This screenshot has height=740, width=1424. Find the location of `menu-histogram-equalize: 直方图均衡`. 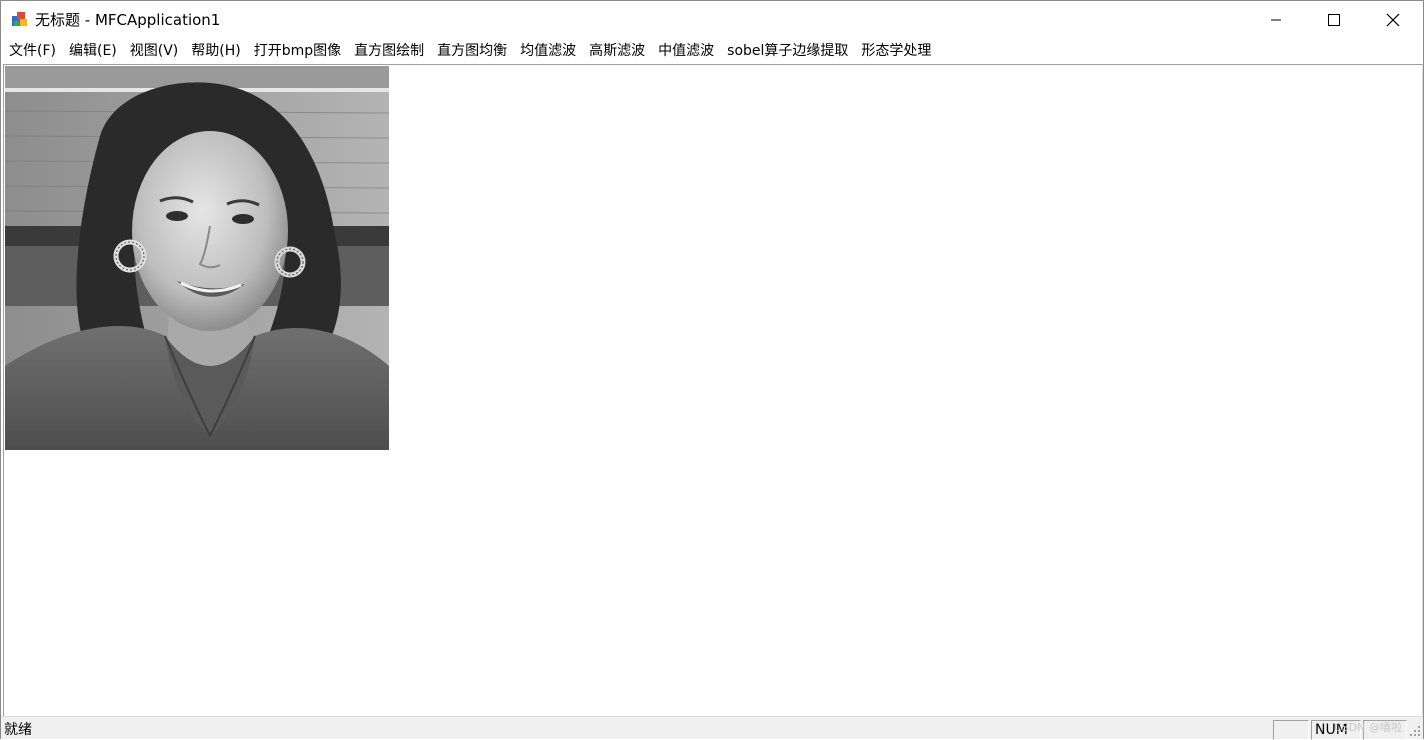

menu-histogram-equalize: 直方图均衡 is located at coordinates (472, 51).